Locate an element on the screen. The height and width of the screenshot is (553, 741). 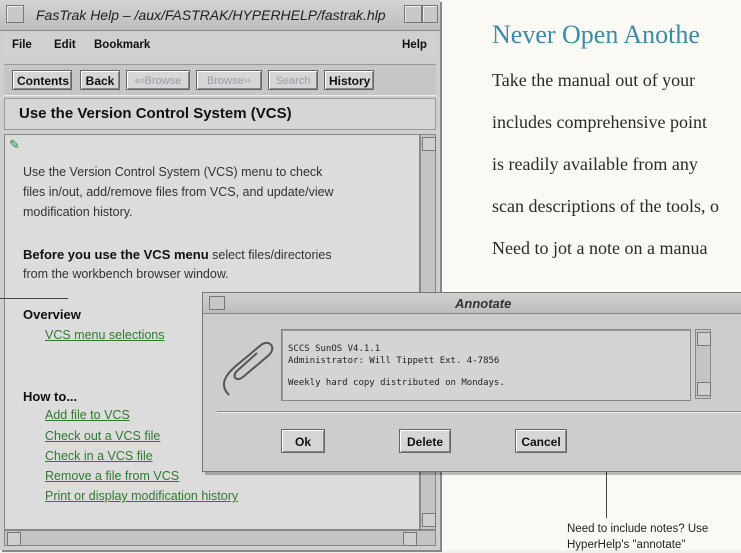
brochure-line: is readily available from any is located at coordinates (595, 164).